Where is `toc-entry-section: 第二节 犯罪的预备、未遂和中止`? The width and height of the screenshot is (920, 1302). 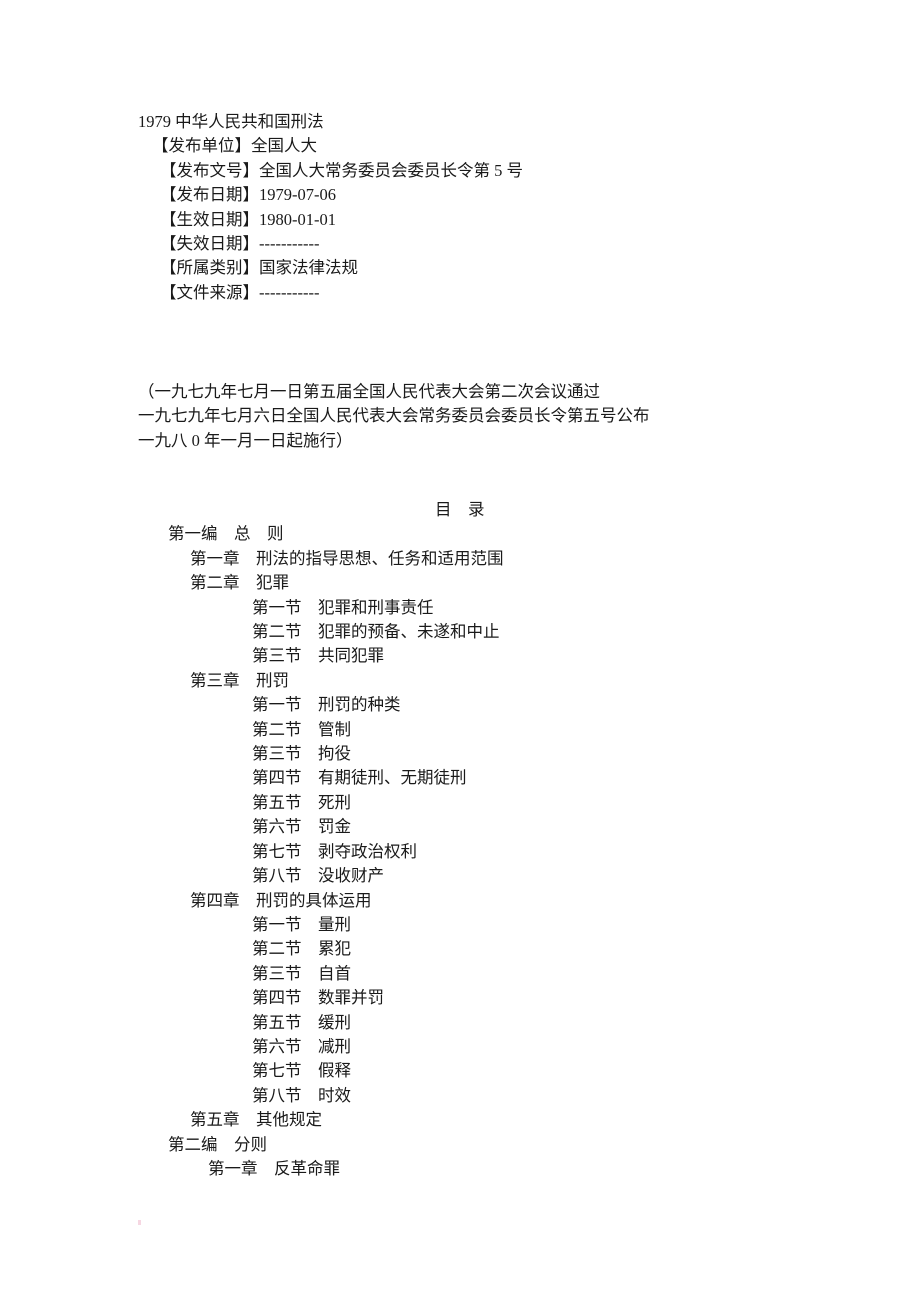 toc-entry-section: 第二节 犯罪的预备、未遂和中止 is located at coordinates (460, 632).